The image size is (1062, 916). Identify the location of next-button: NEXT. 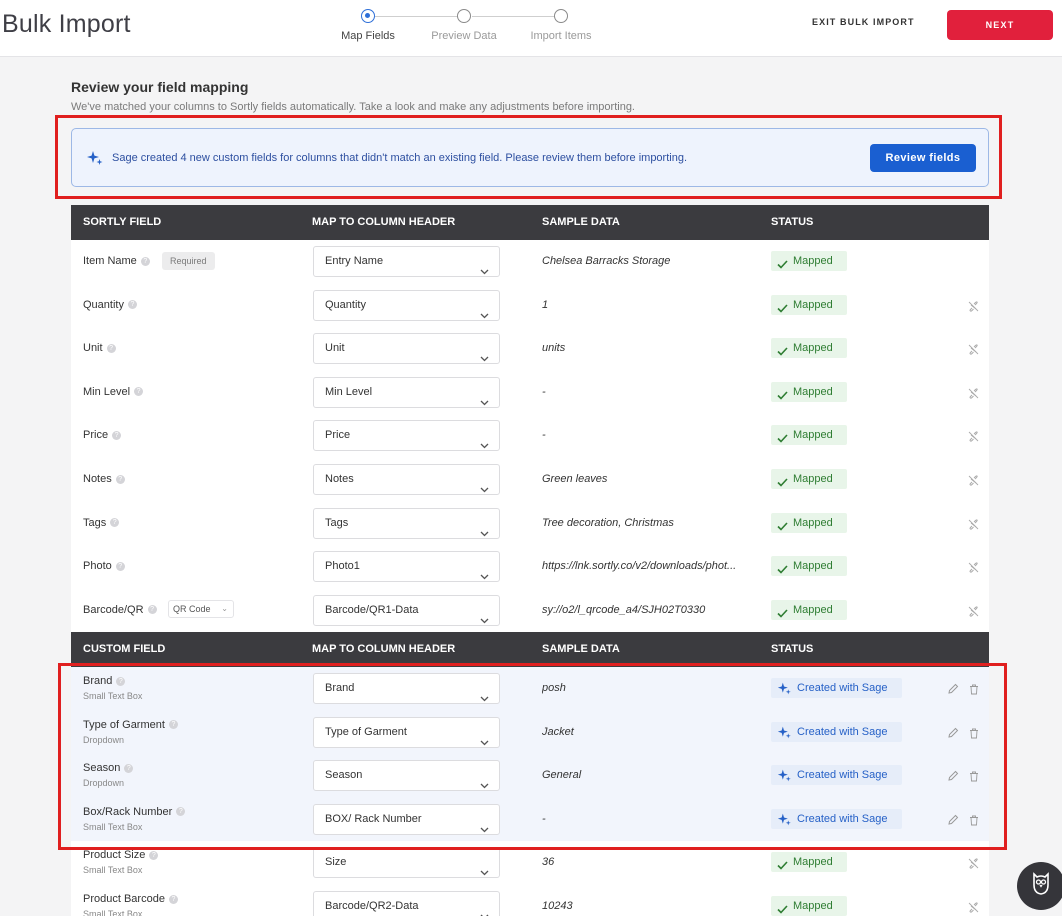
(1000, 25).